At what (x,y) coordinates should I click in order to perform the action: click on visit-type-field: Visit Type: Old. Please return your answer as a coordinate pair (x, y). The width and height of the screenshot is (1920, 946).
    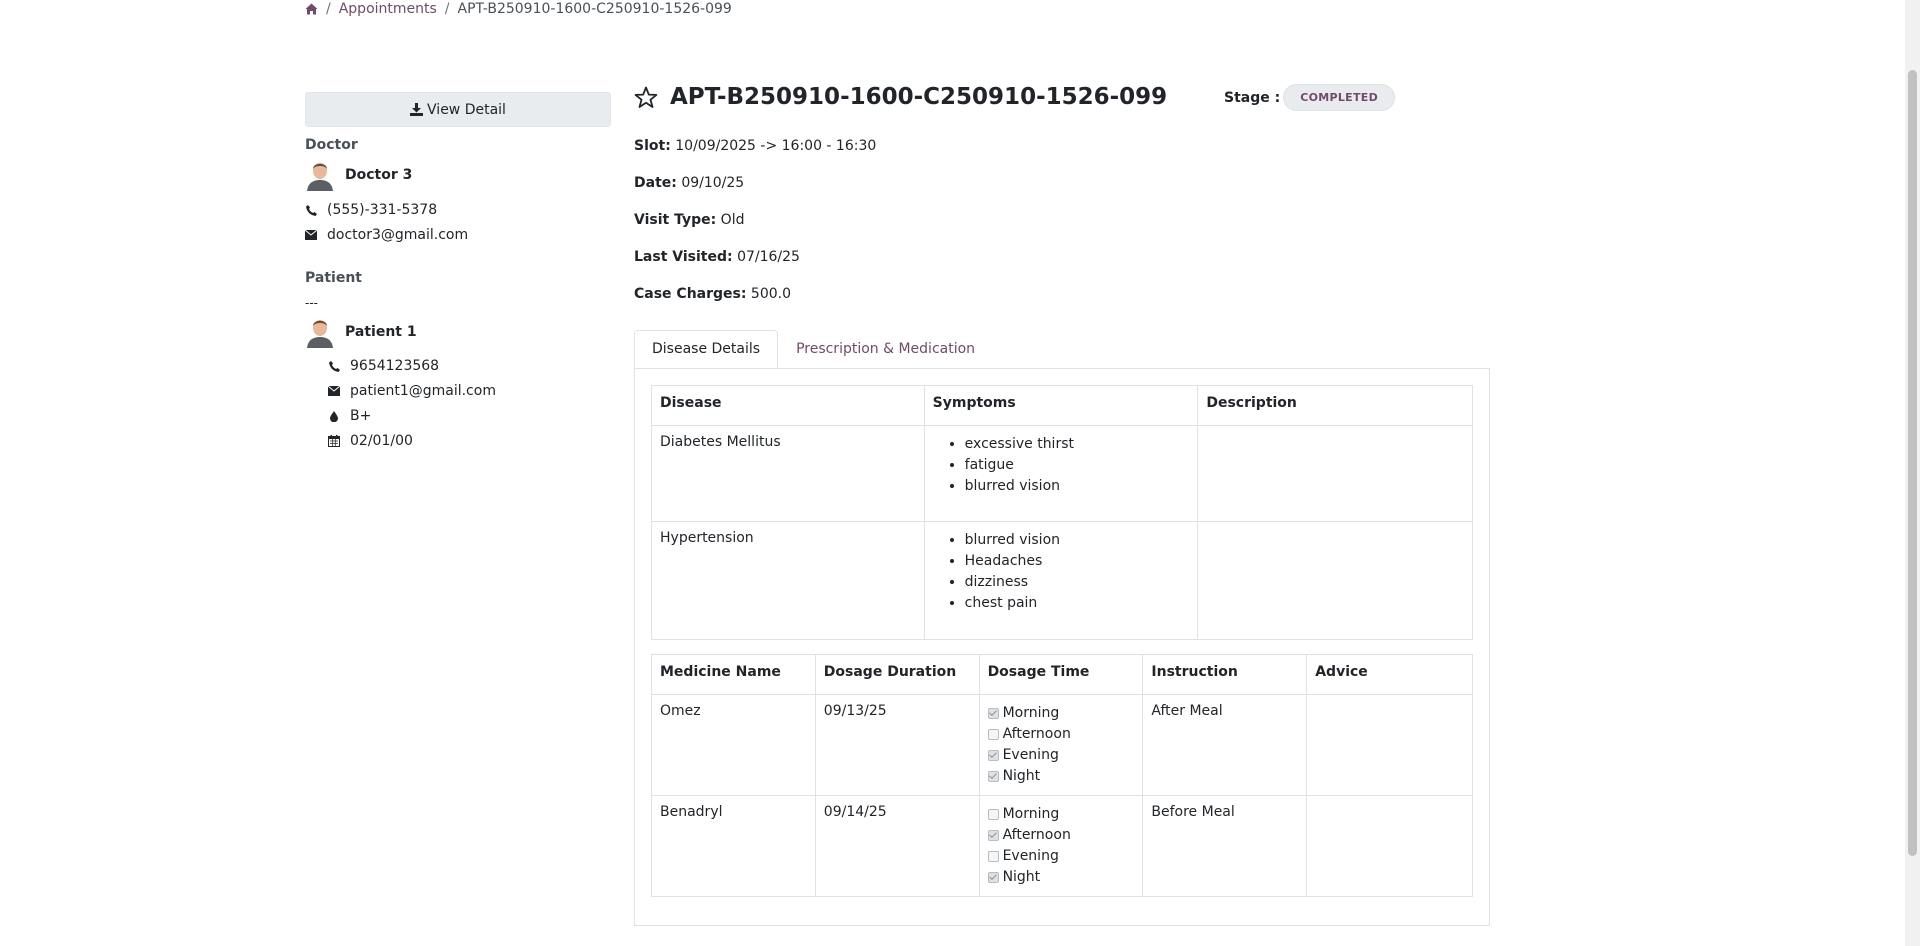
    Looking at the image, I should click on (689, 220).